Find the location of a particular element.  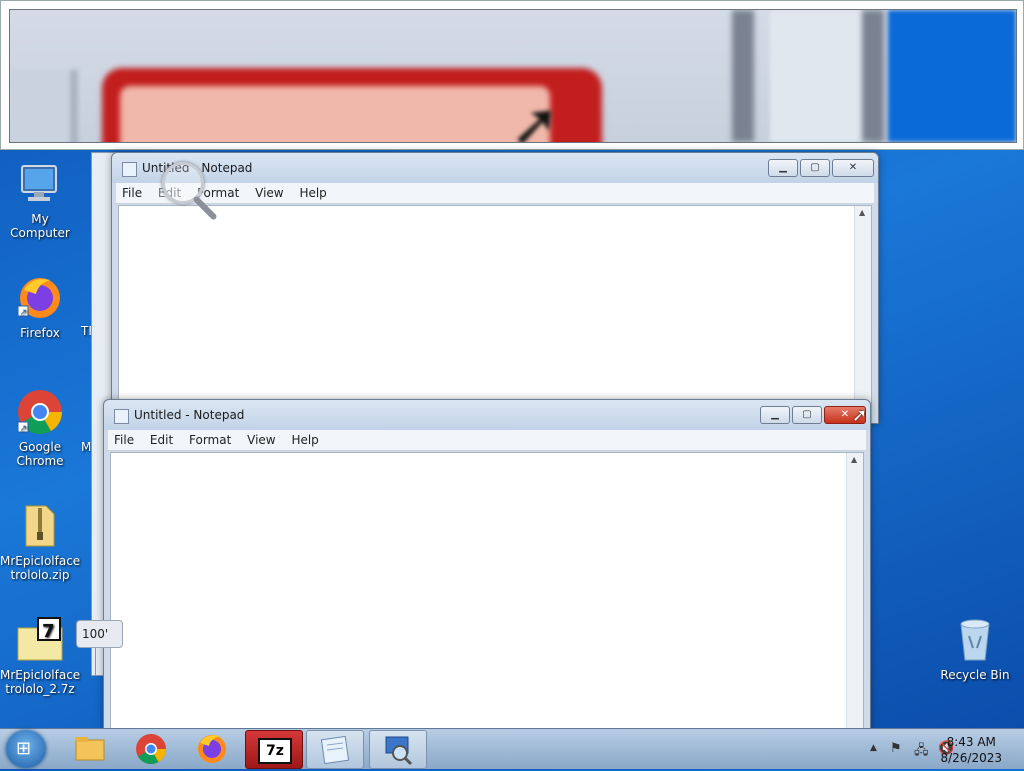

firefox-icon: ↗ is located at coordinates (40, 298).